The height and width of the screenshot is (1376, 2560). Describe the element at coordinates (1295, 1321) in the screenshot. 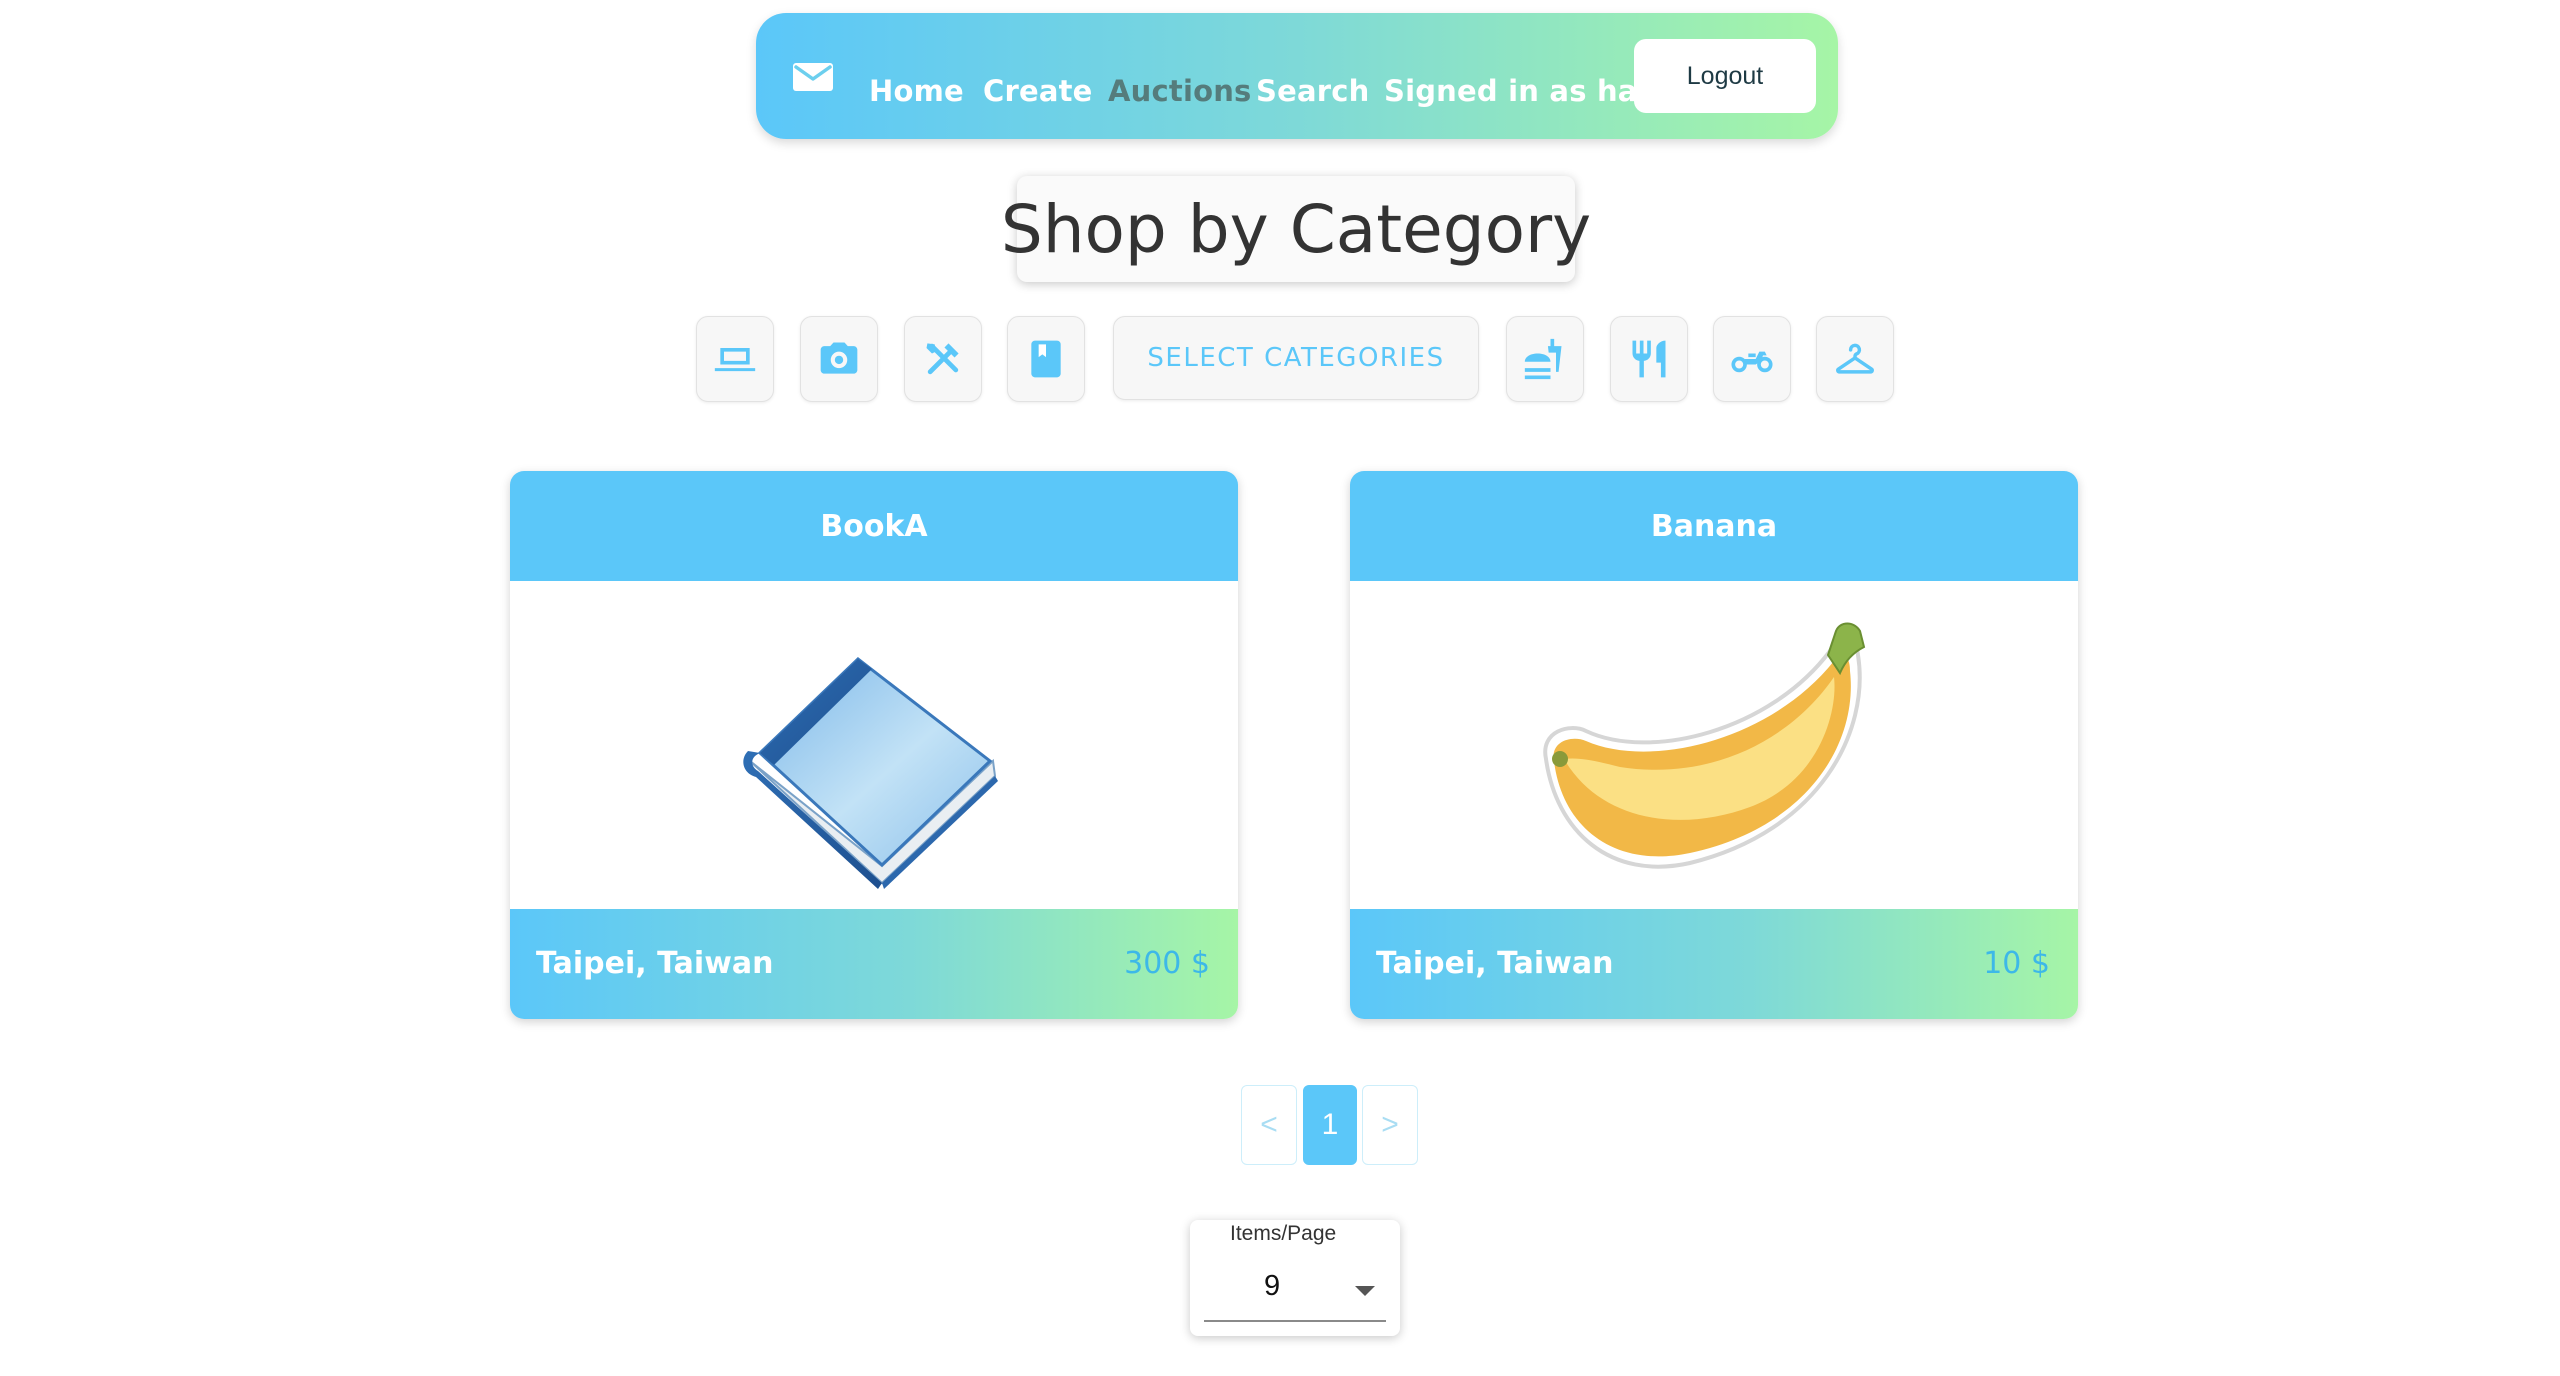

I see `select-underline` at that location.